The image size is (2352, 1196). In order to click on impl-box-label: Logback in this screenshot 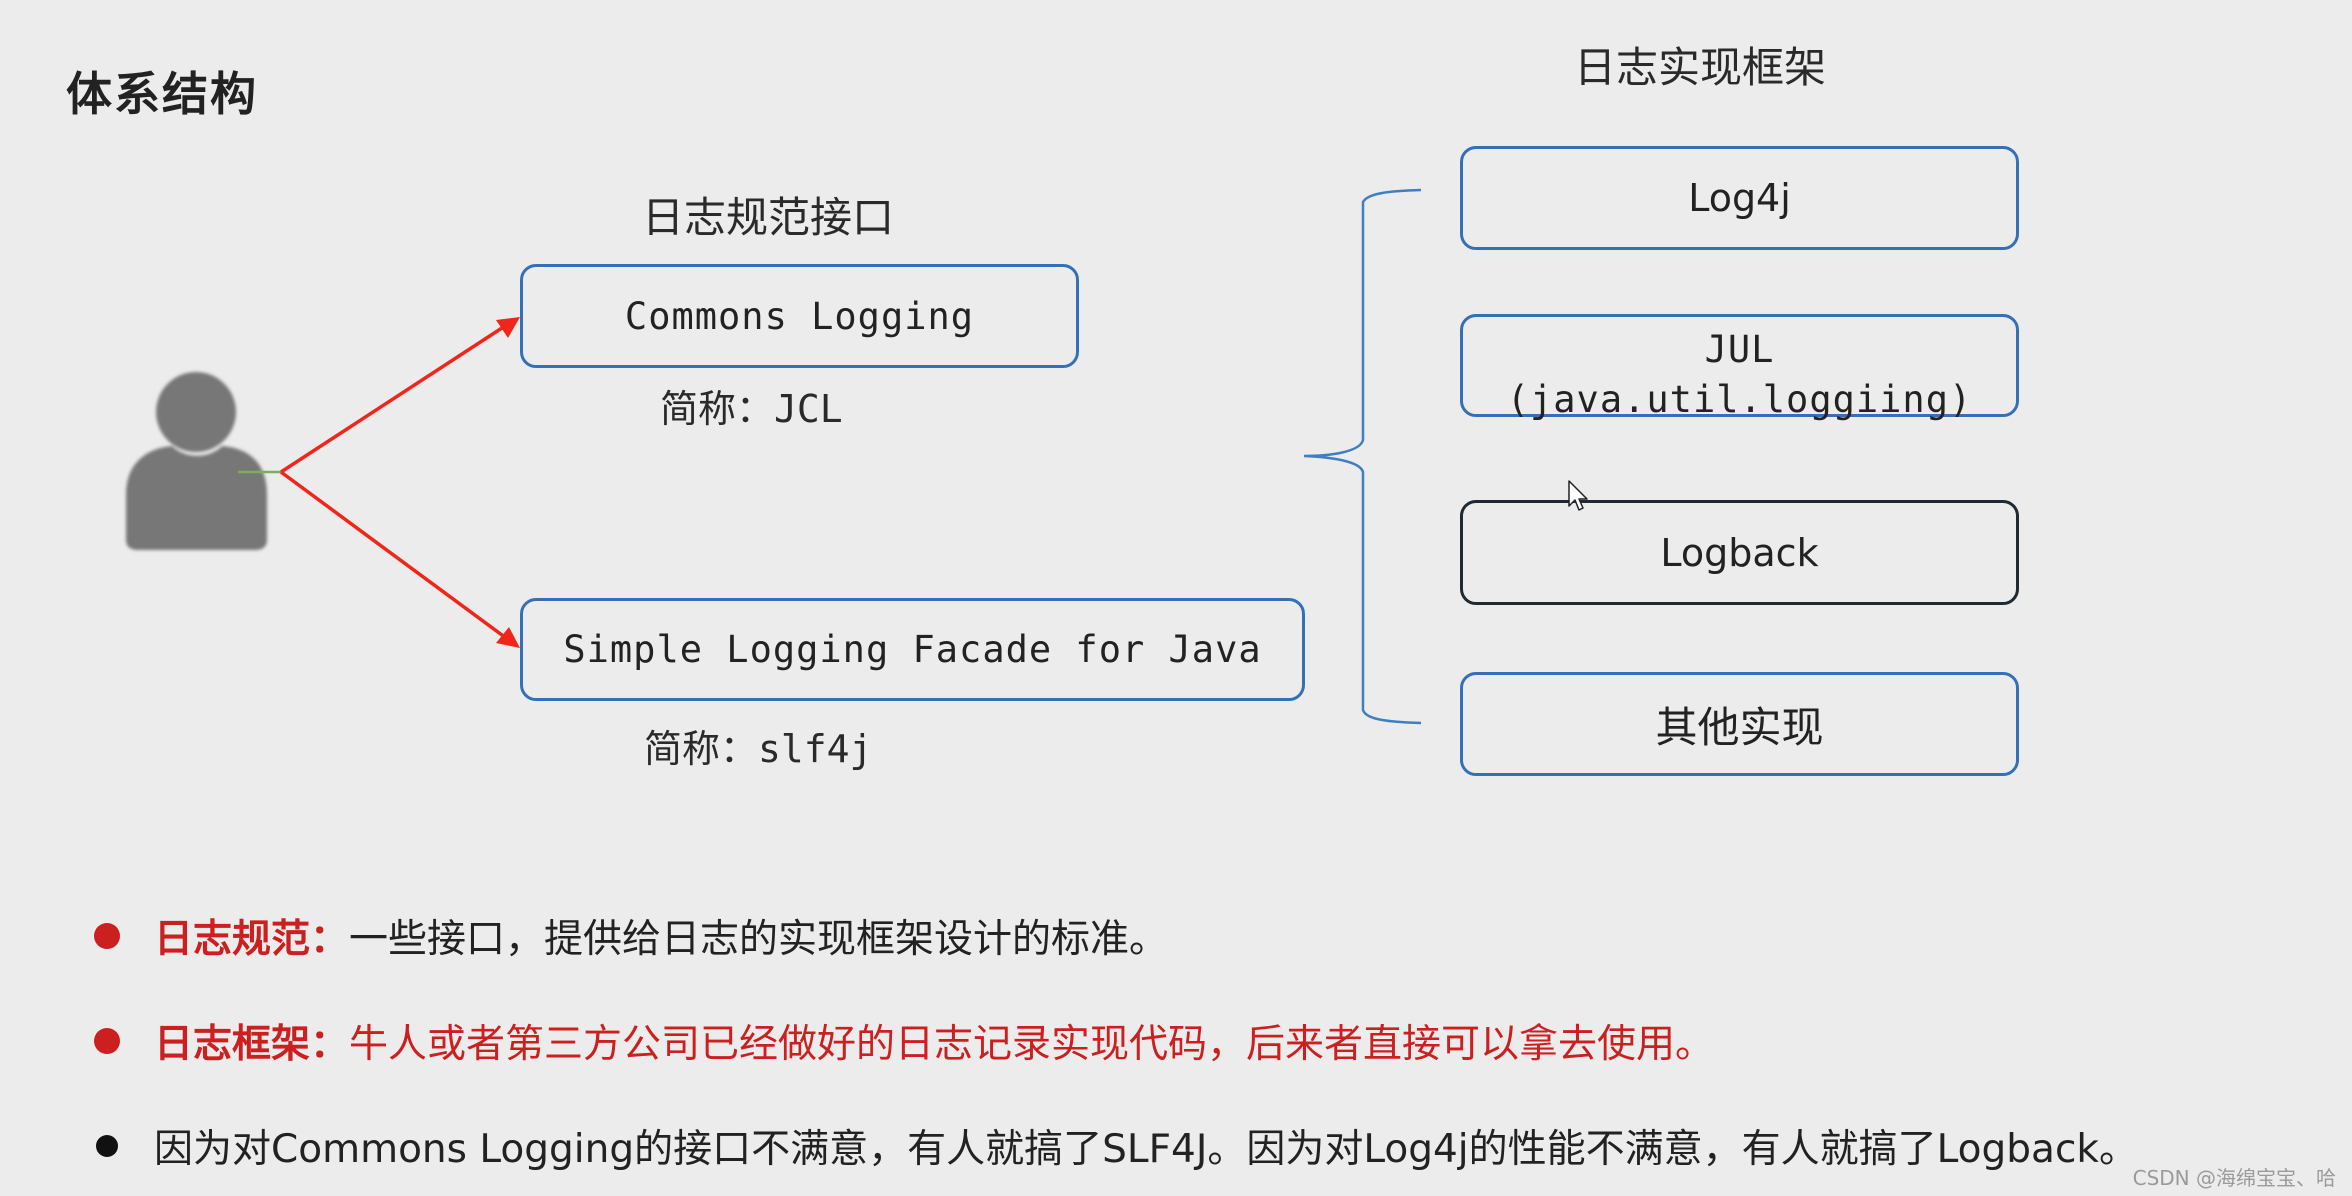, I will do `click(1739, 552)`.